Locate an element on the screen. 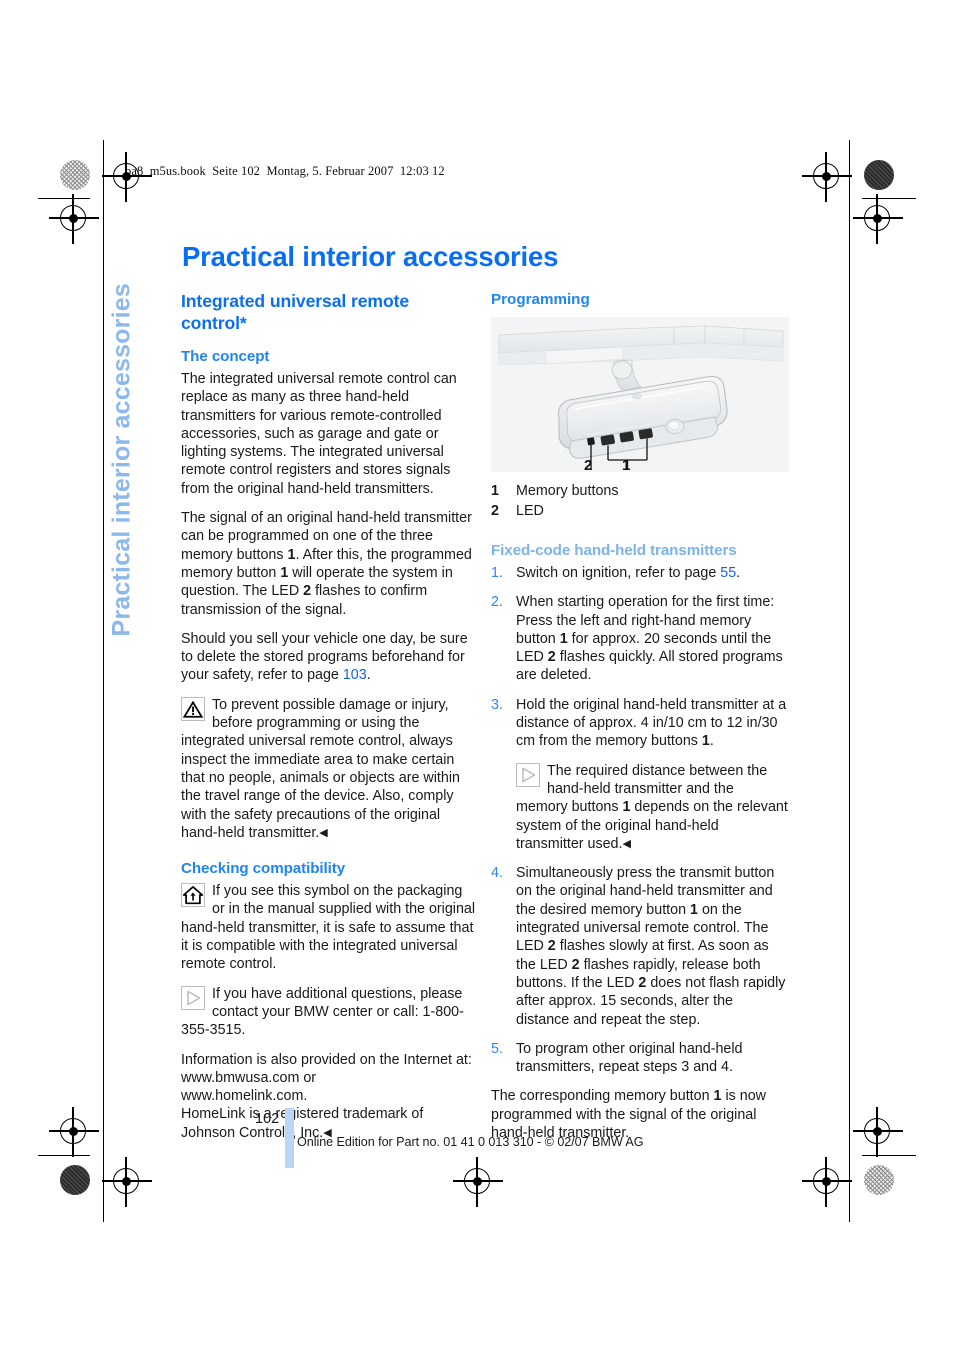  chapter-side-tab: Practical interior accessories is located at coordinates (121, 460).